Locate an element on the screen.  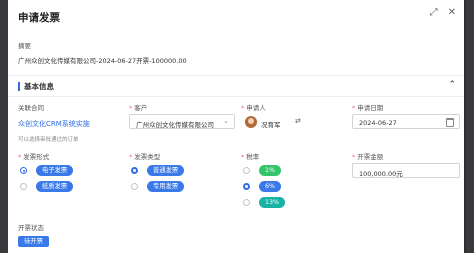
option-electronic-invoice: 电子发票 is located at coordinates (55, 170).